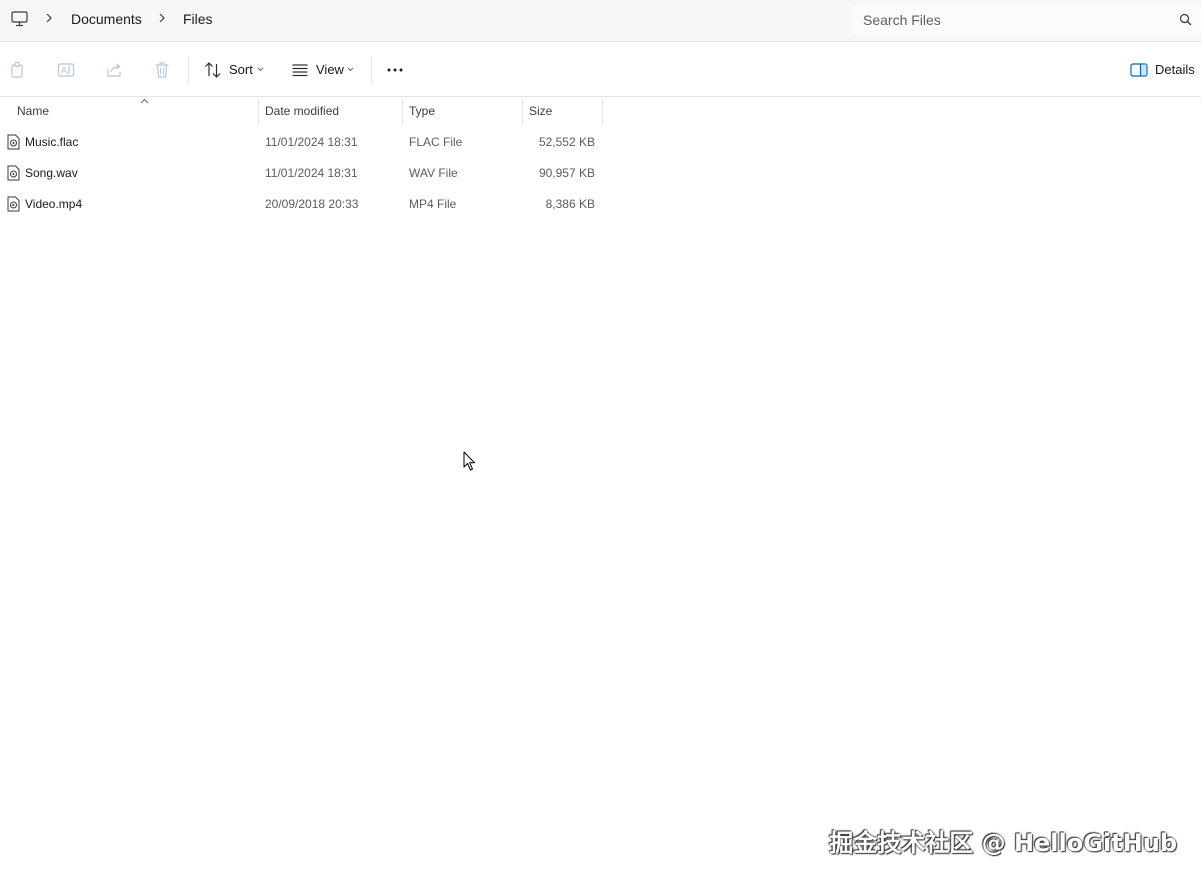  I want to click on file-name: Song.wav, so click(51, 173).